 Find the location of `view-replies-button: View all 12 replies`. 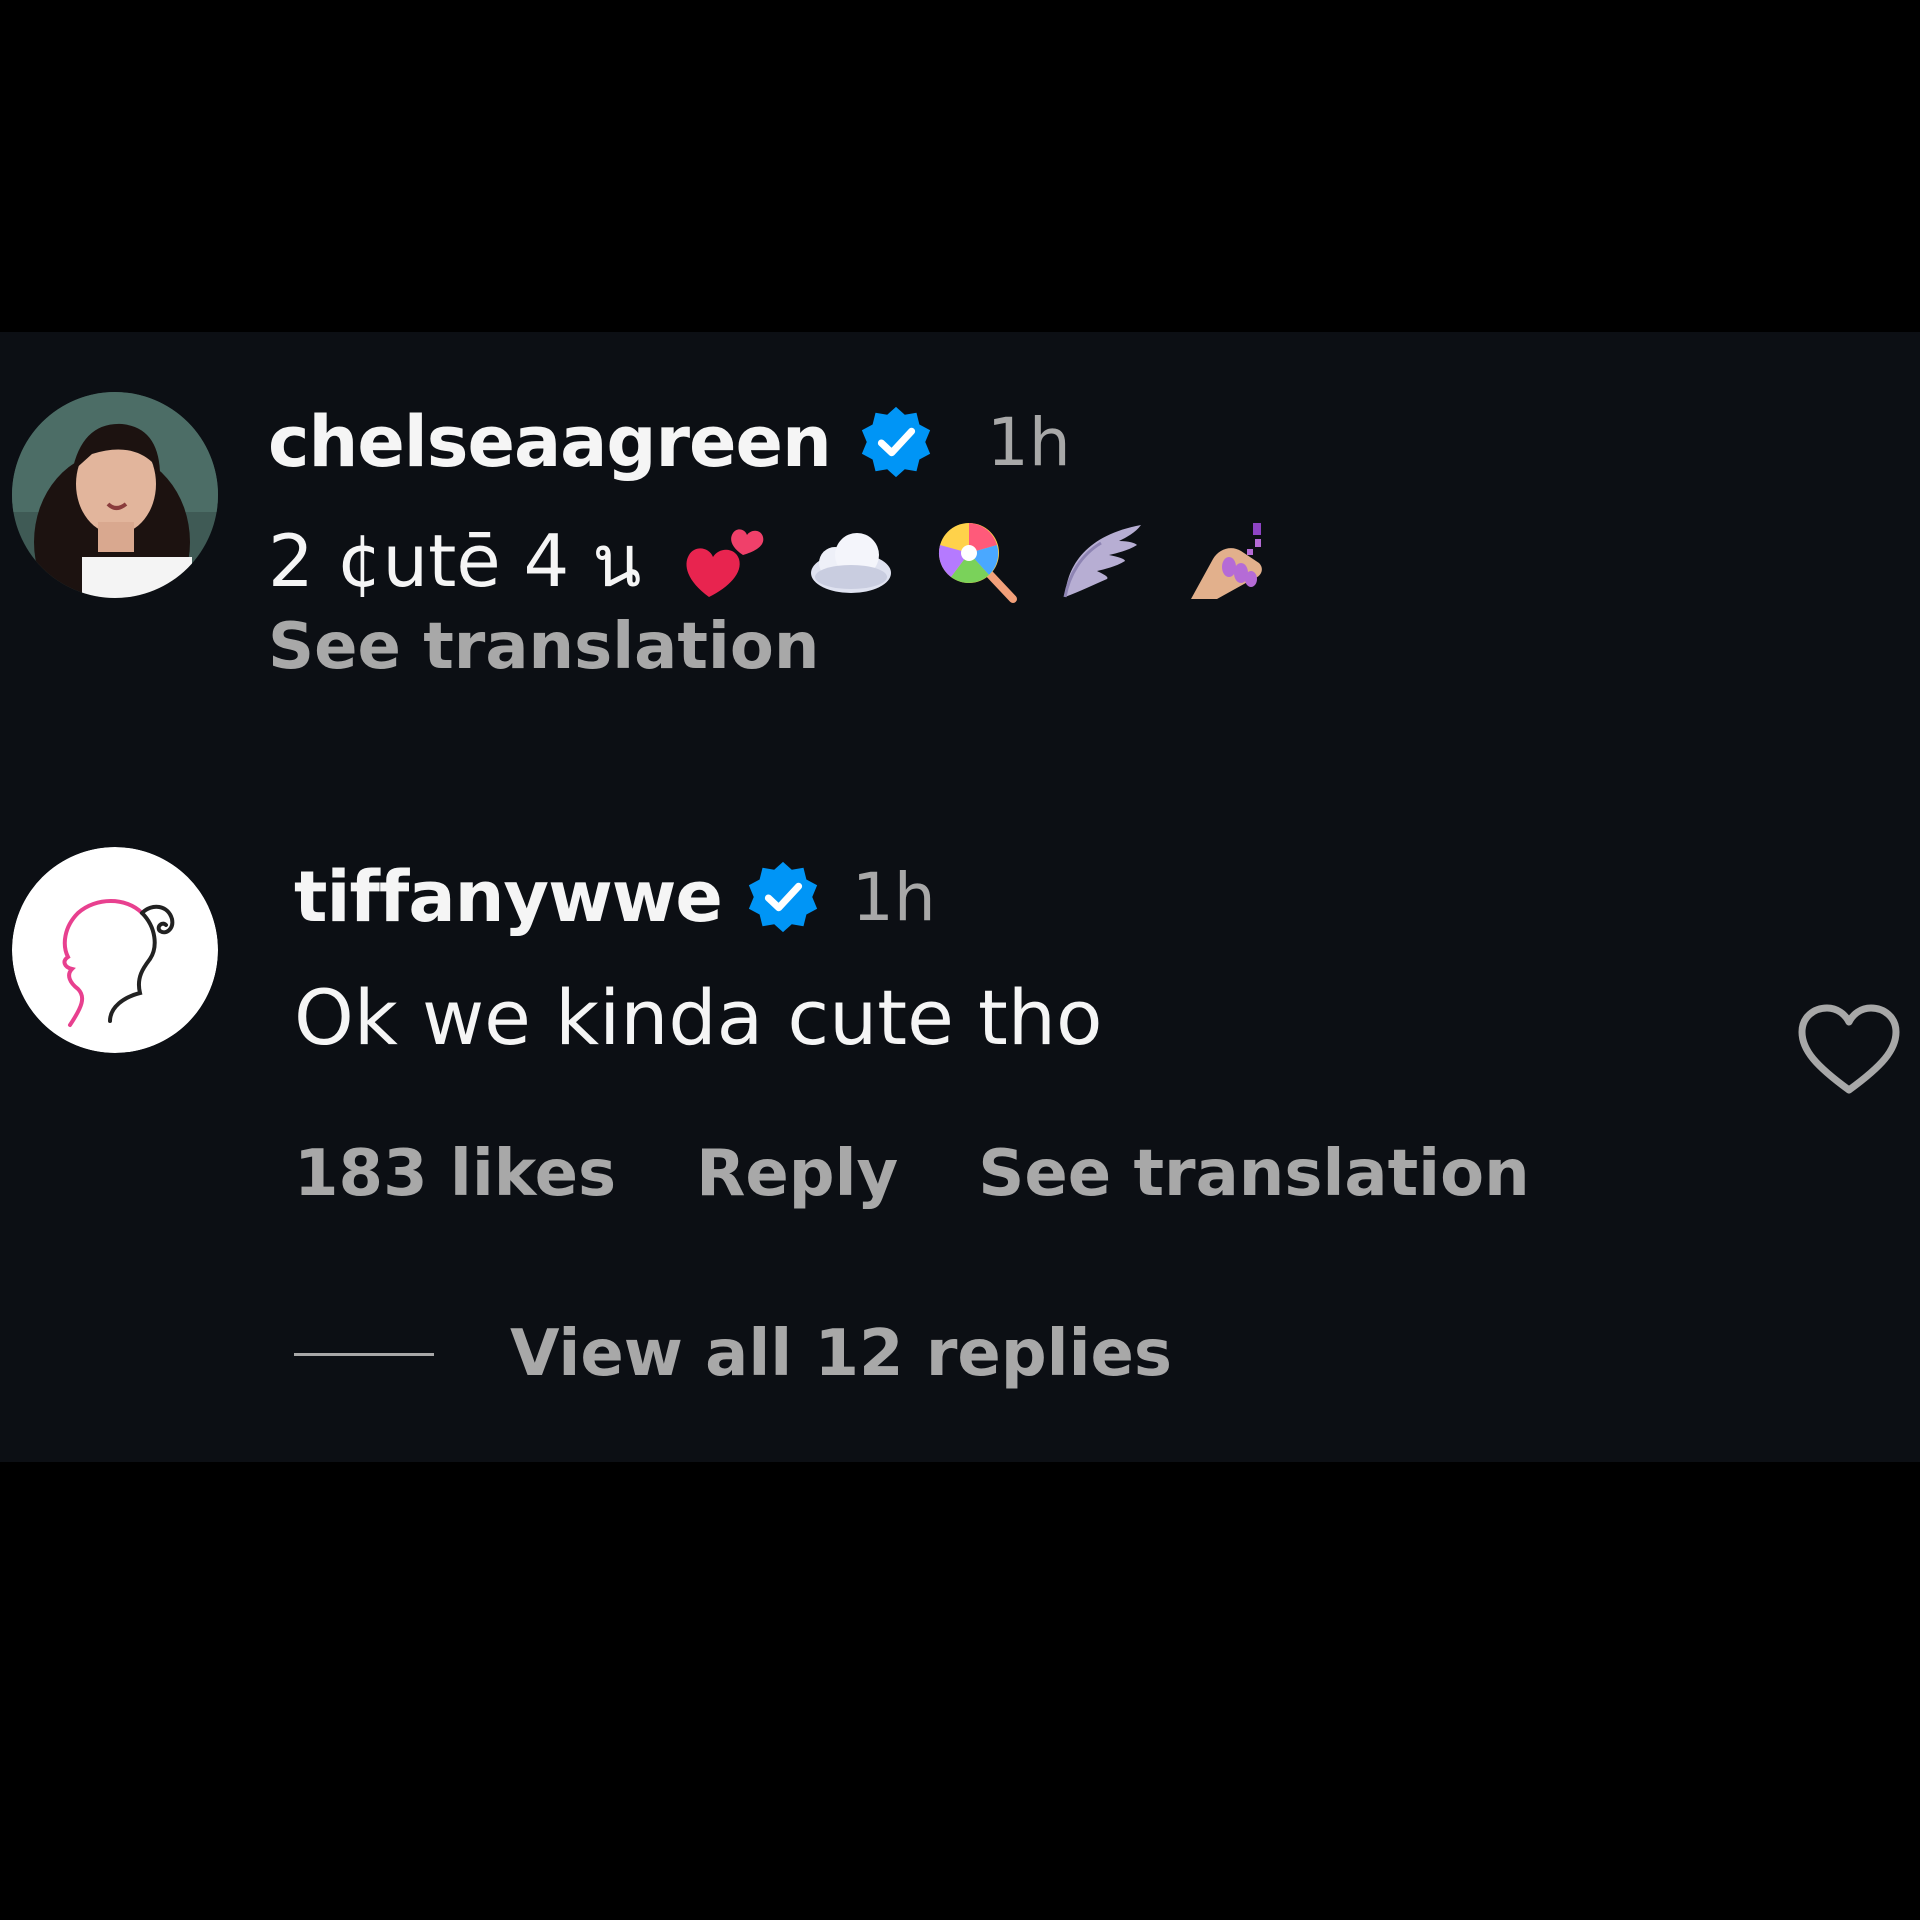

view-replies-button: View all 12 replies is located at coordinates (733, 1354).